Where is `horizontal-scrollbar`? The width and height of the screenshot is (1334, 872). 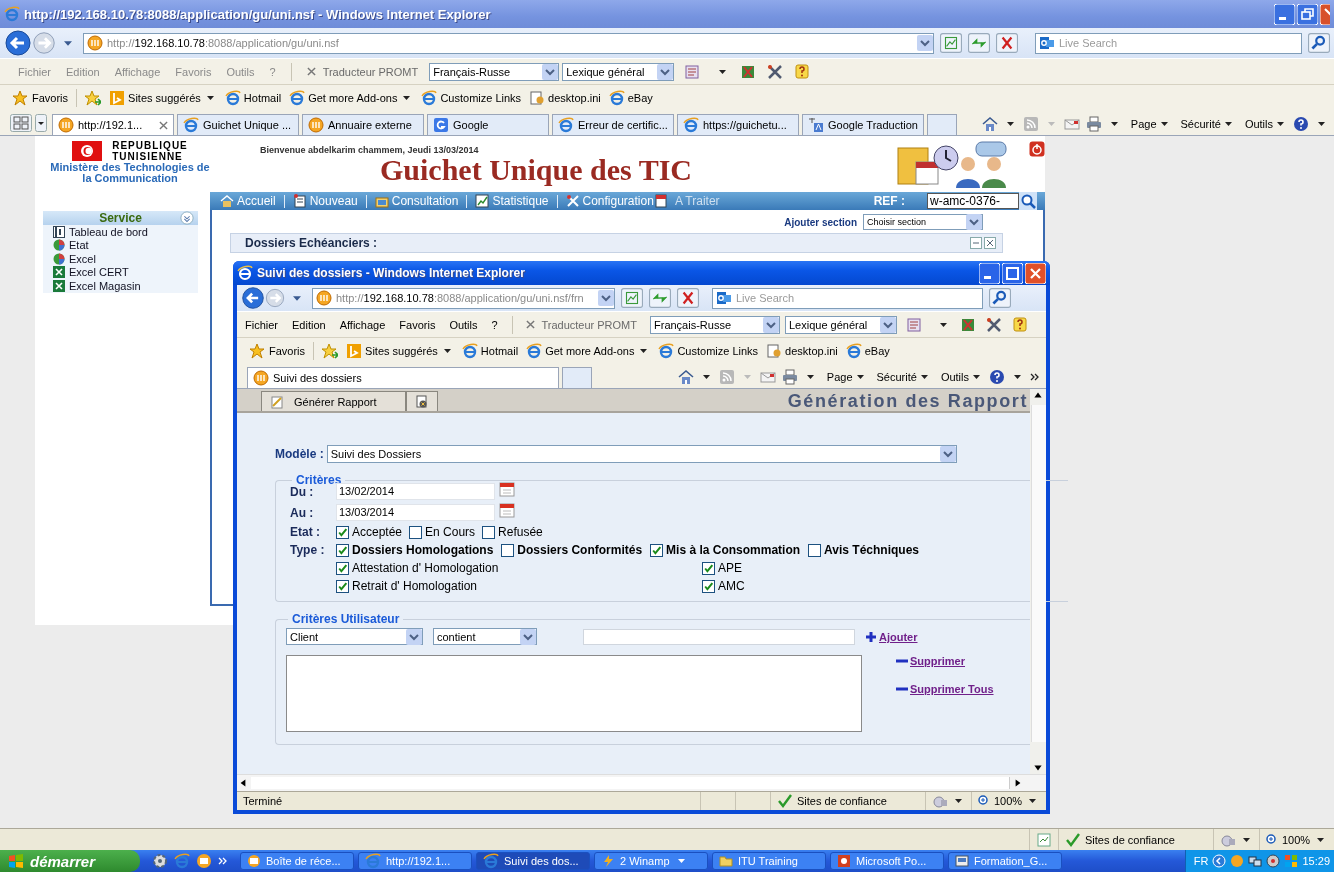
horizontal-scrollbar is located at coordinates (641, 782).